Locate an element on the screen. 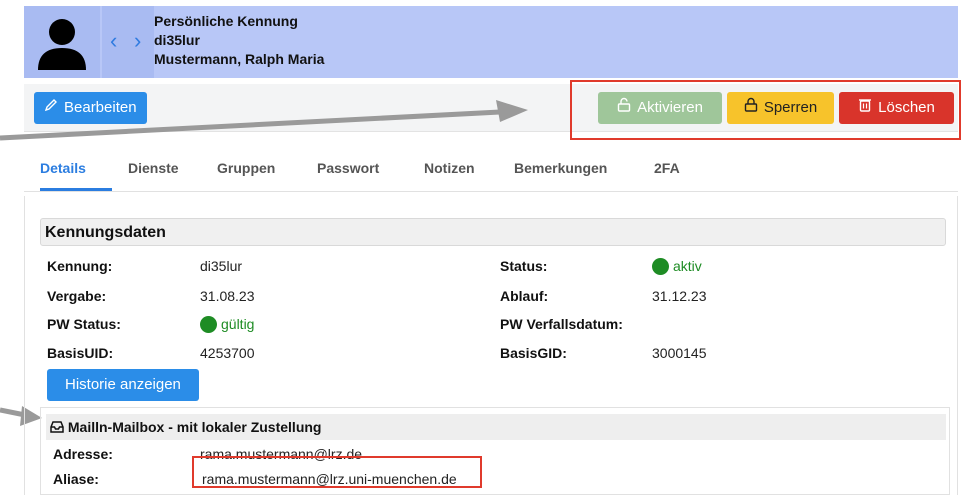 The height and width of the screenshot is (495, 970). mailbox-title: Mailln-Mailbox - mit lokaler Zustellung is located at coordinates (496, 427).